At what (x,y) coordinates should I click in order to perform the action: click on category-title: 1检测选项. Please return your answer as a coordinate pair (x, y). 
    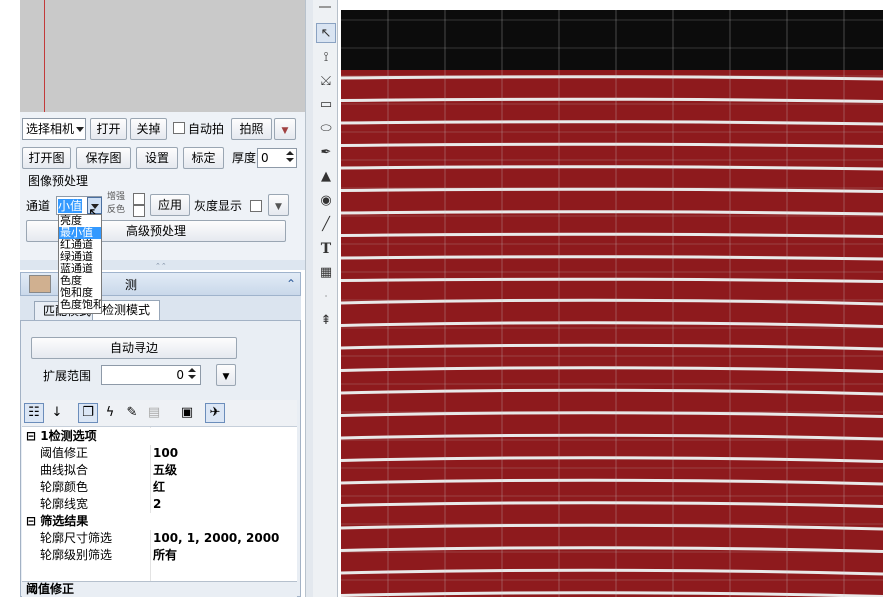
    Looking at the image, I should click on (68, 436).